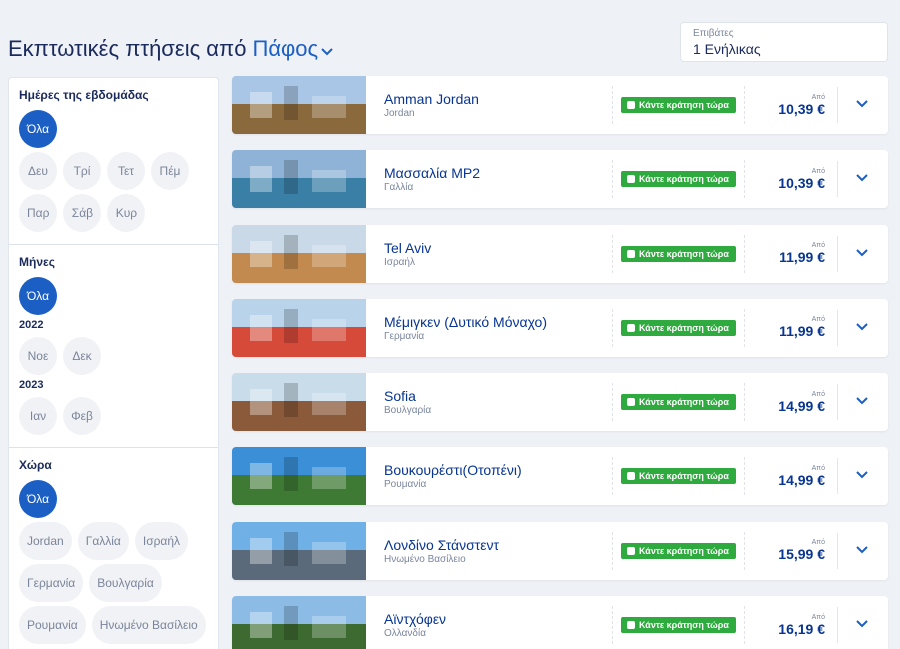 This screenshot has width=900, height=649. What do you see at coordinates (285, 48) in the screenshot?
I see `origin-city: Πάφος` at bounding box center [285, 48].